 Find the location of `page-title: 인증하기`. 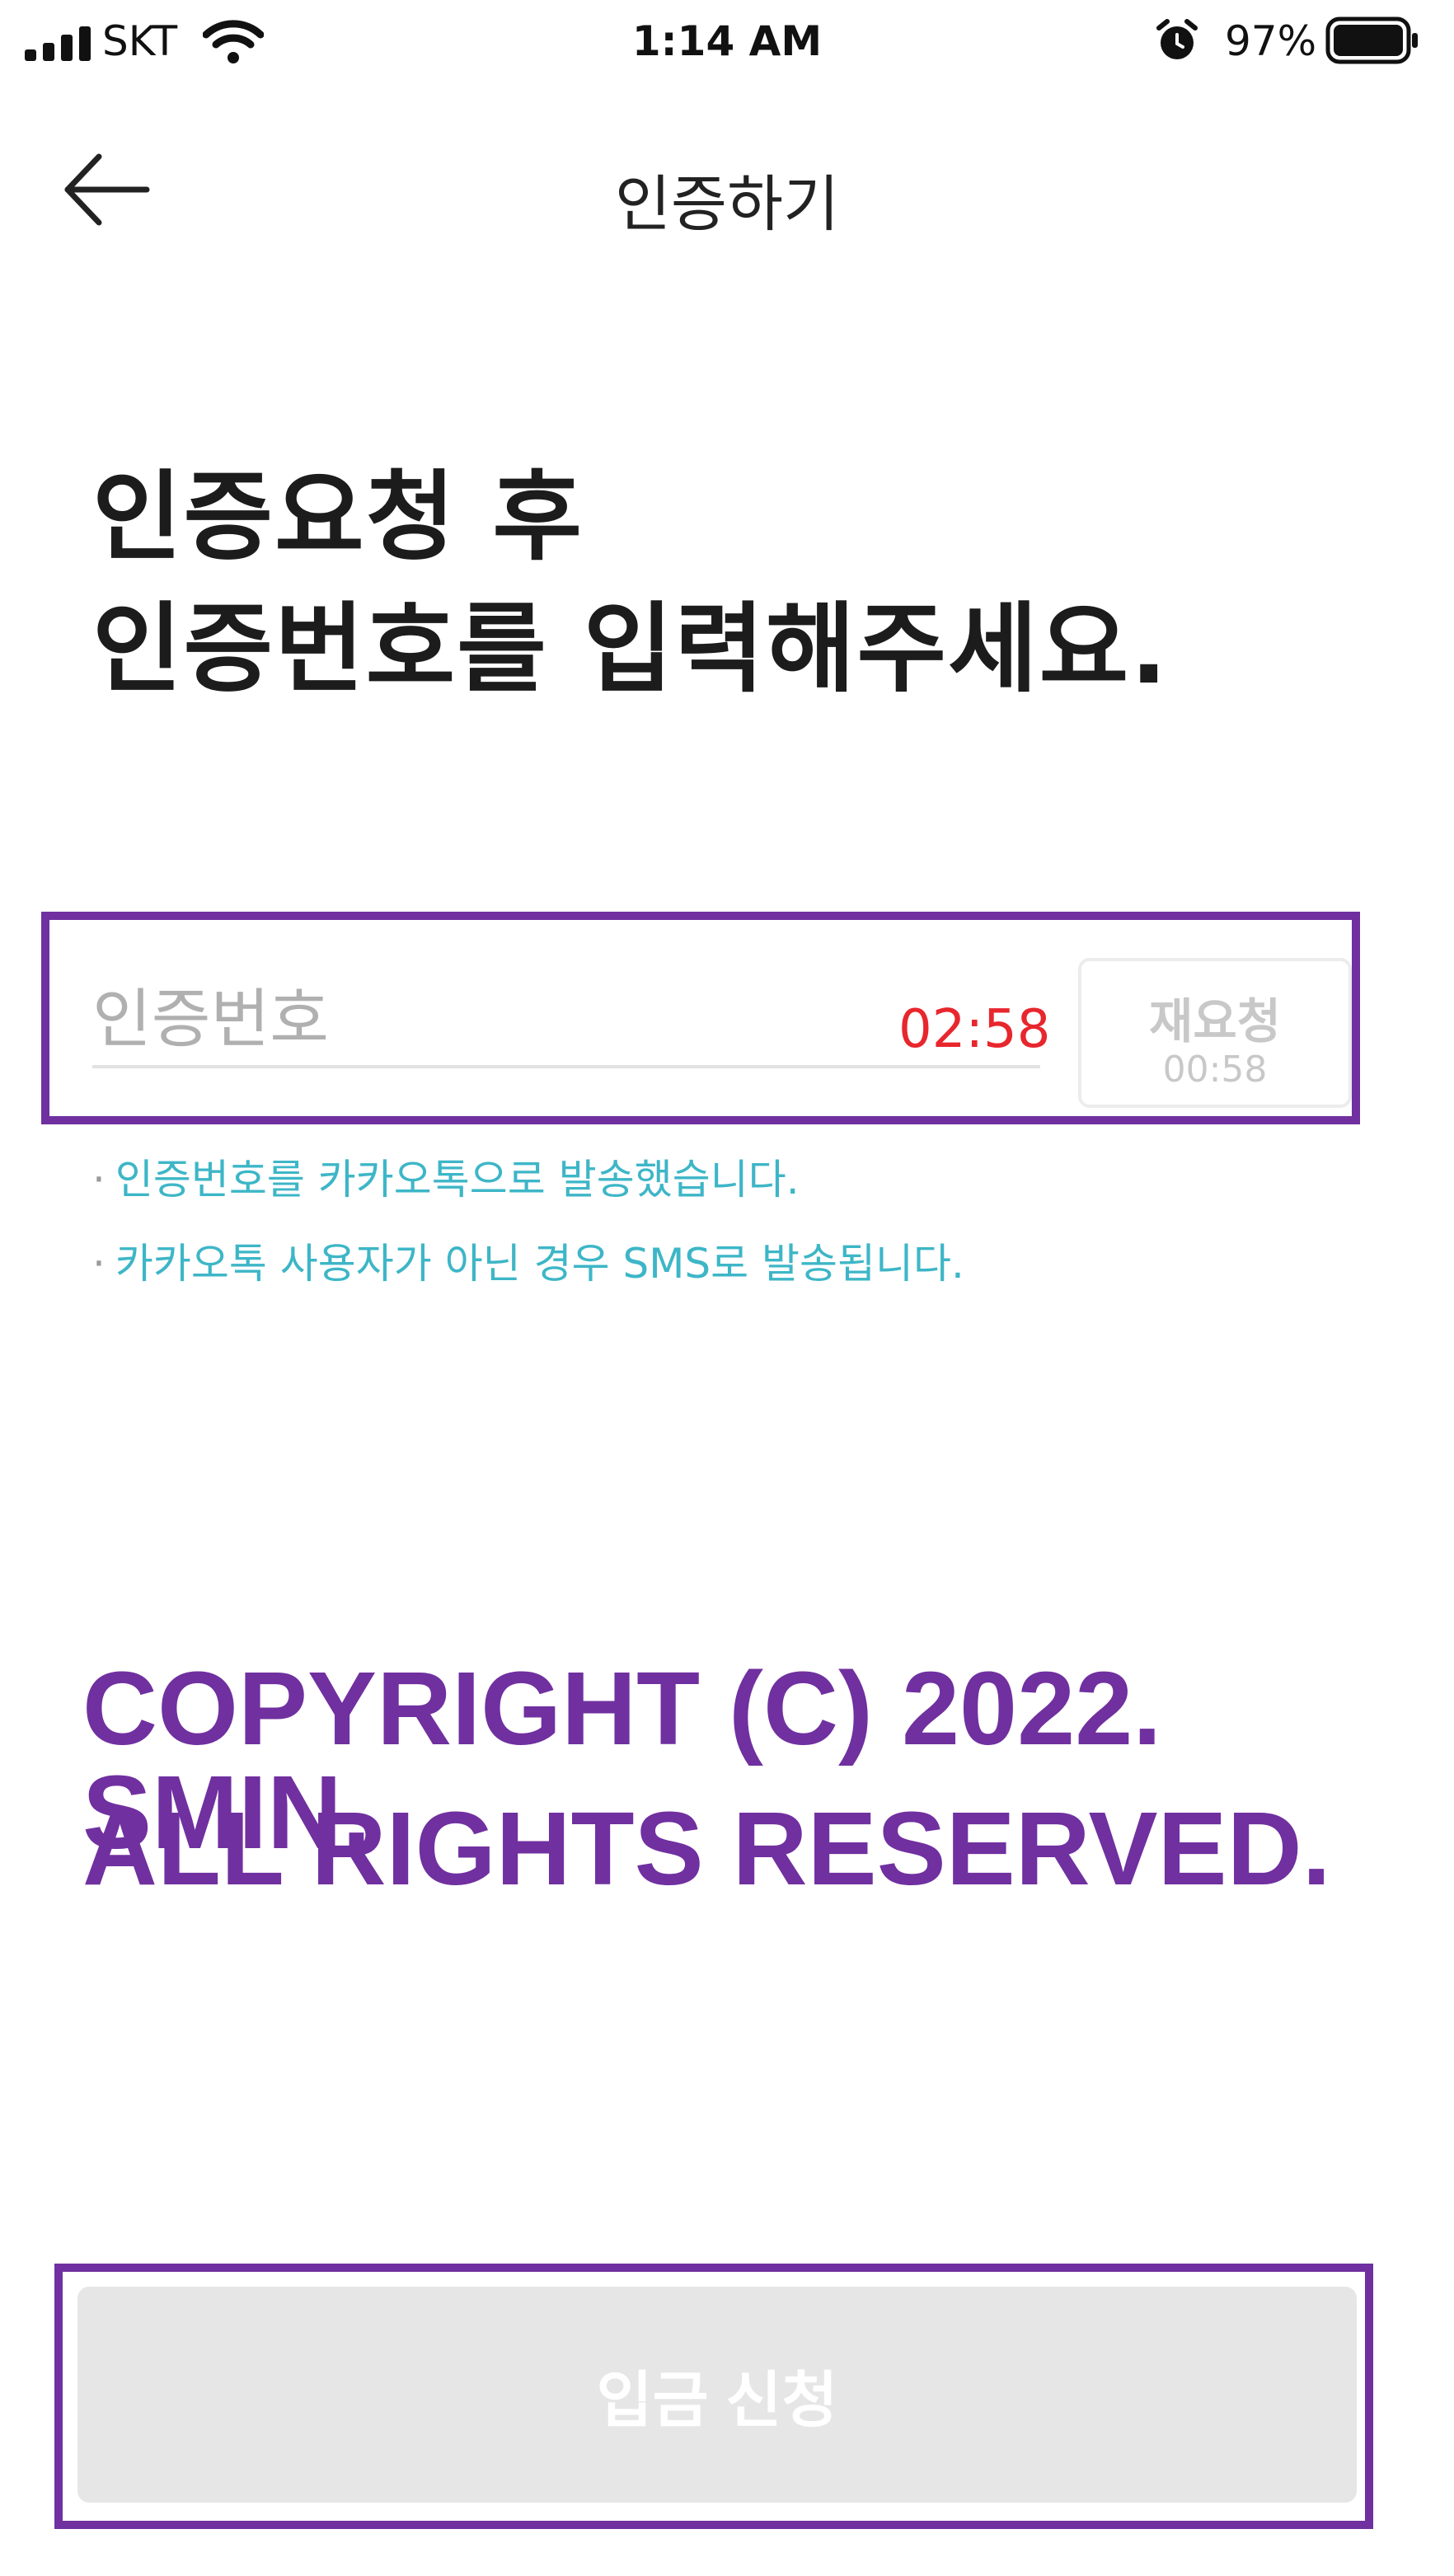

page-title: 인증하기 is located at coordinates (727, 204).